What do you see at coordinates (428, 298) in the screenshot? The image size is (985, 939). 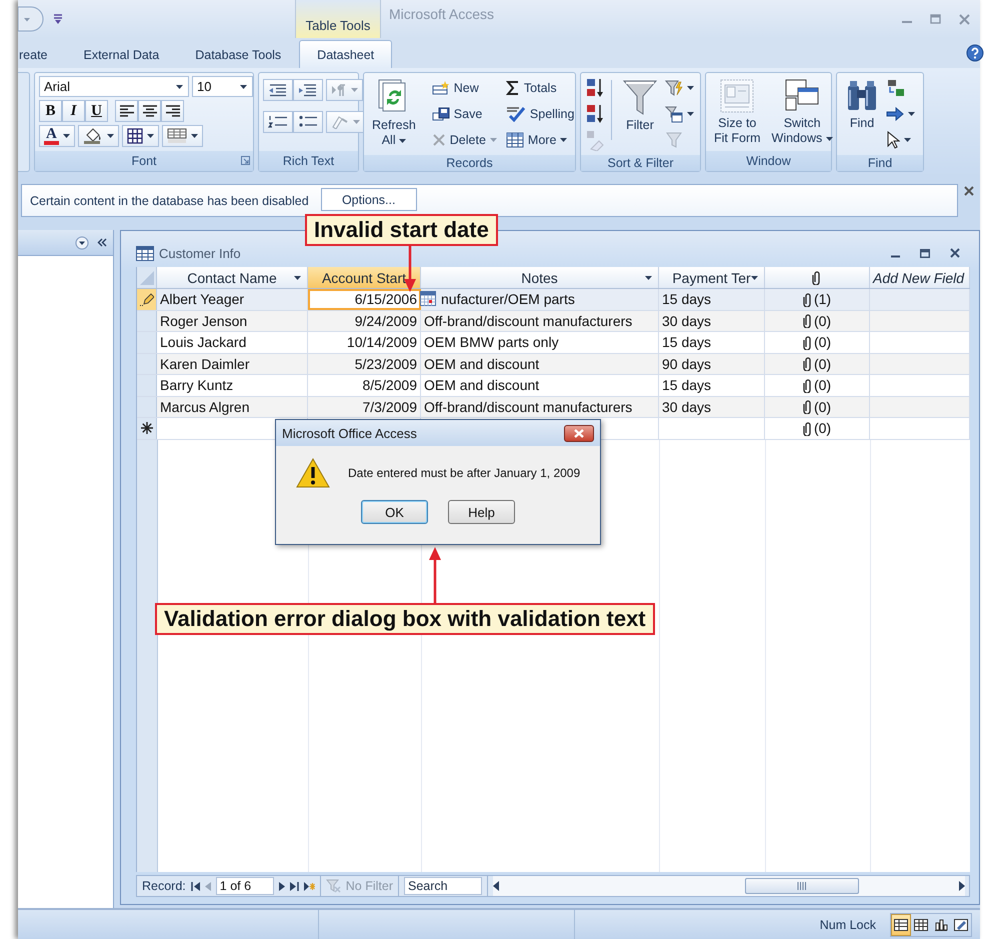 I see `date-picker-icon` at bounding box center [428, 298].